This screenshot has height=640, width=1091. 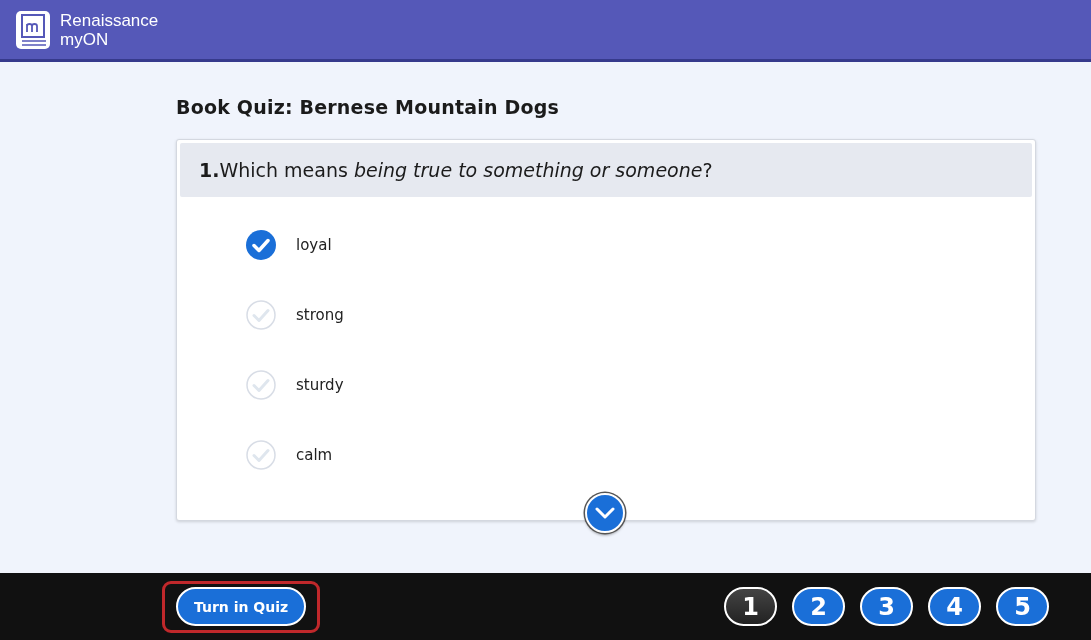 What do you see at coordinates (261, 245) in the screenshot?
I see `checked-circle-icon` at bounding box center [261, 245].